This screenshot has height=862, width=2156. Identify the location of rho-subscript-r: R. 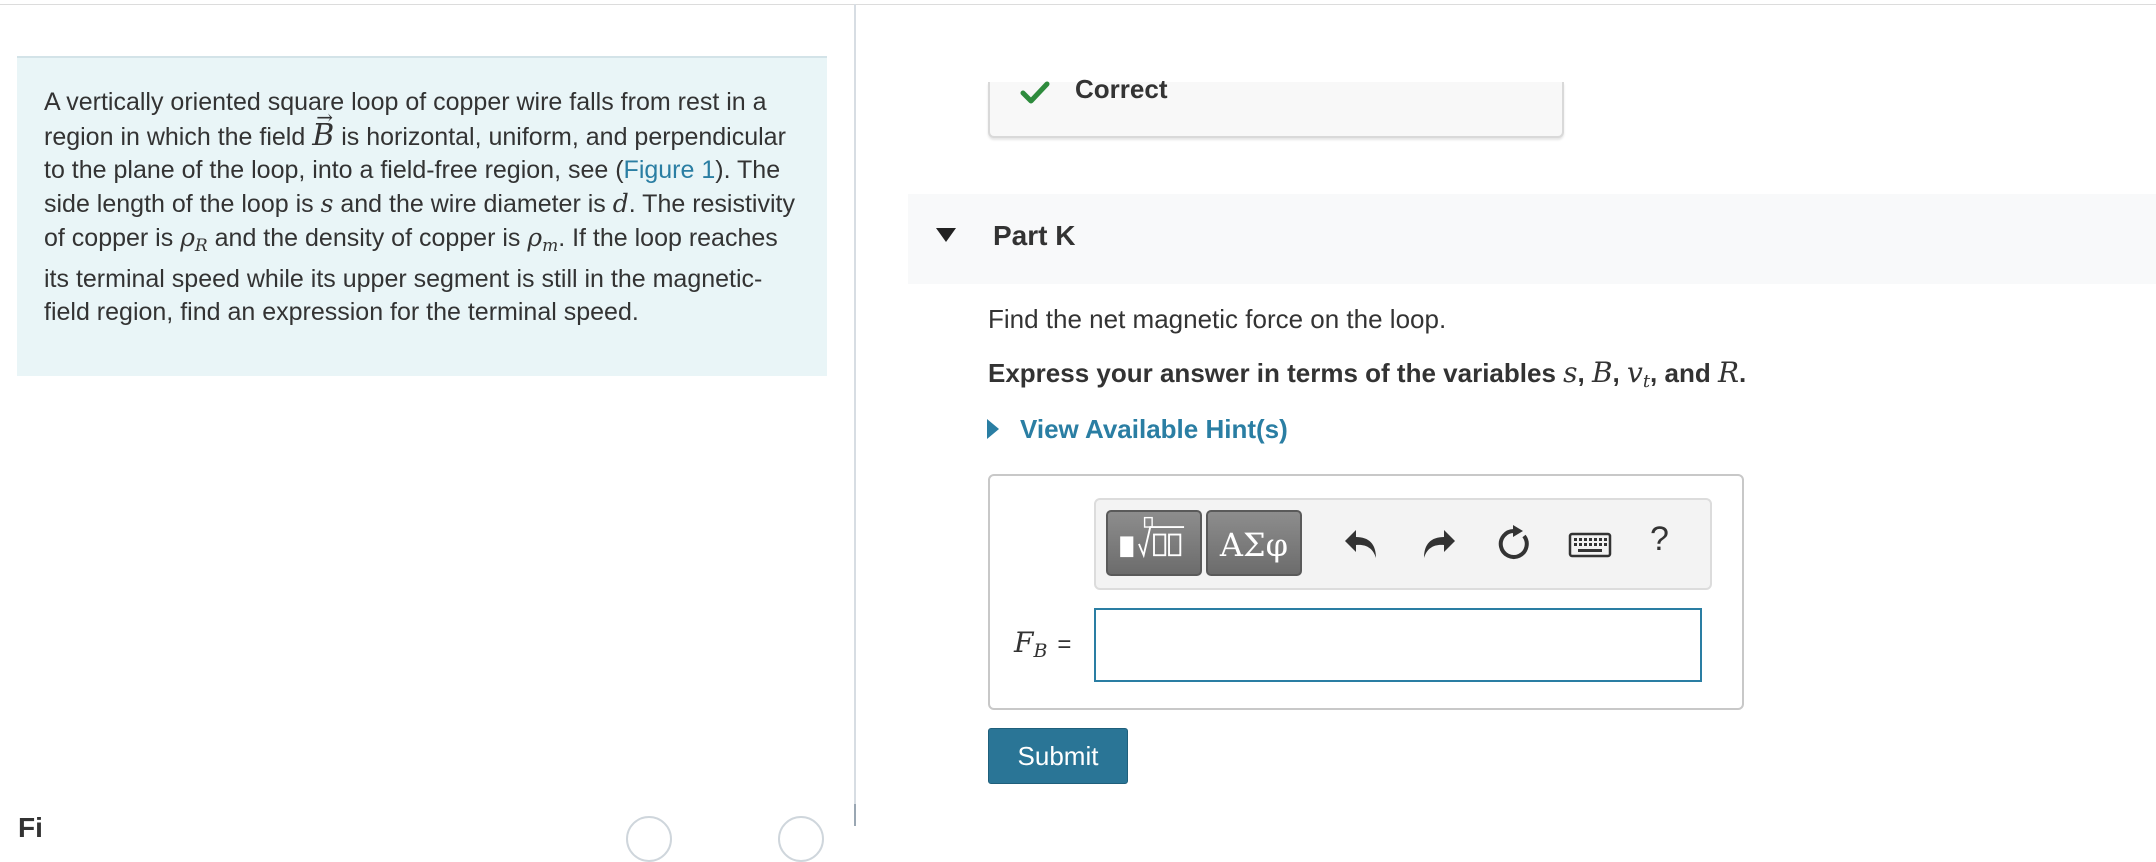
(201, 246).